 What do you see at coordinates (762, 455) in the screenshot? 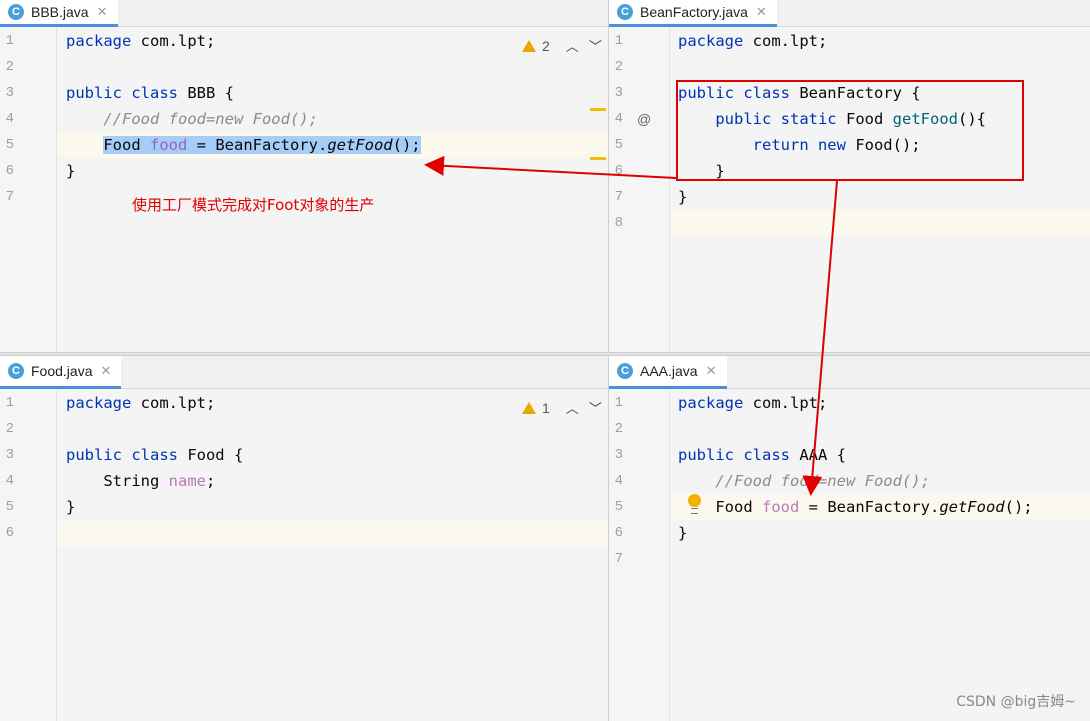
I see `code-line: public class AAA {` at bounding box center [762, 455].